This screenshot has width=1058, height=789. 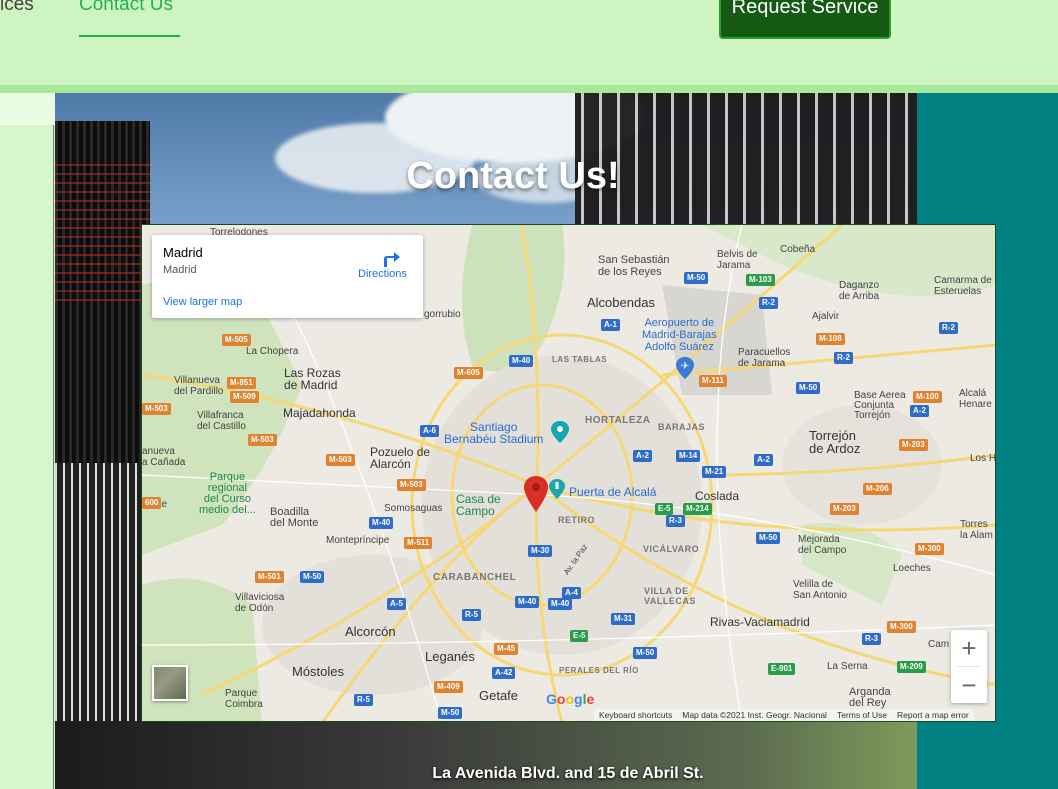 What do you see at coordinates (835, 442) in the screenshot?
I see `map-label: Torrejón de Ardoz` at bounding box center [835, 442].